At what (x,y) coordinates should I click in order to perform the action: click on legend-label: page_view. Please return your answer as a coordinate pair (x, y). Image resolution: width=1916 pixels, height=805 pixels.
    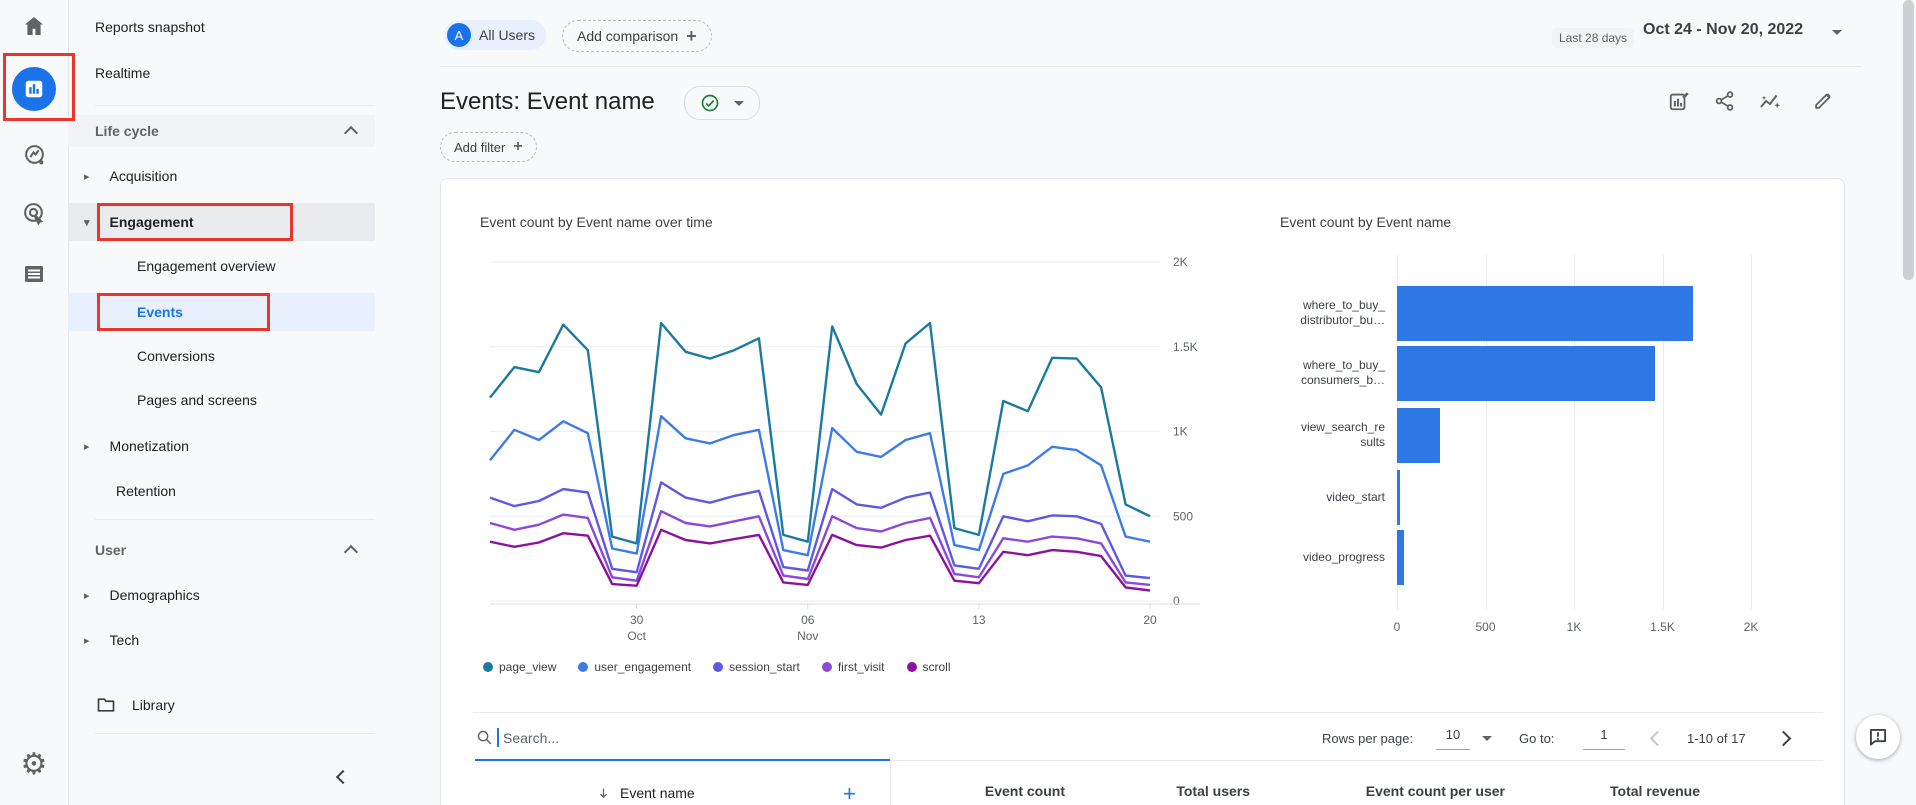
    Looking at the image, I should click on (528, 667).